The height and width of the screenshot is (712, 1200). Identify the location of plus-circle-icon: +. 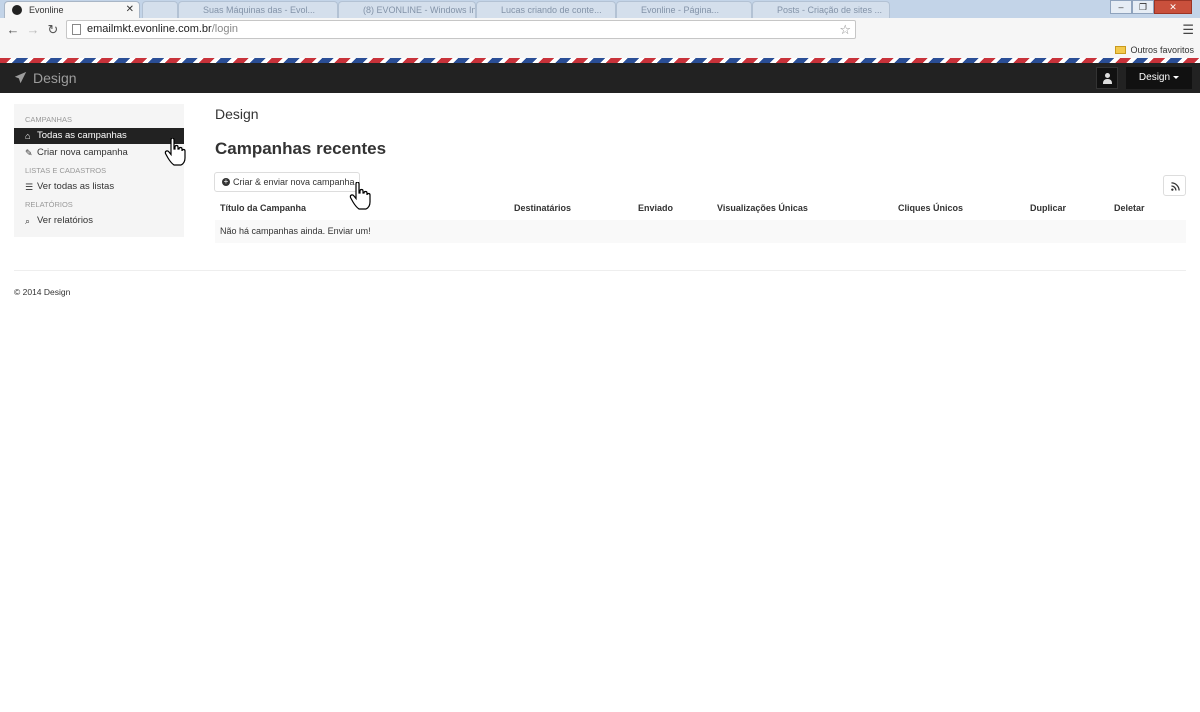
(226, 181).